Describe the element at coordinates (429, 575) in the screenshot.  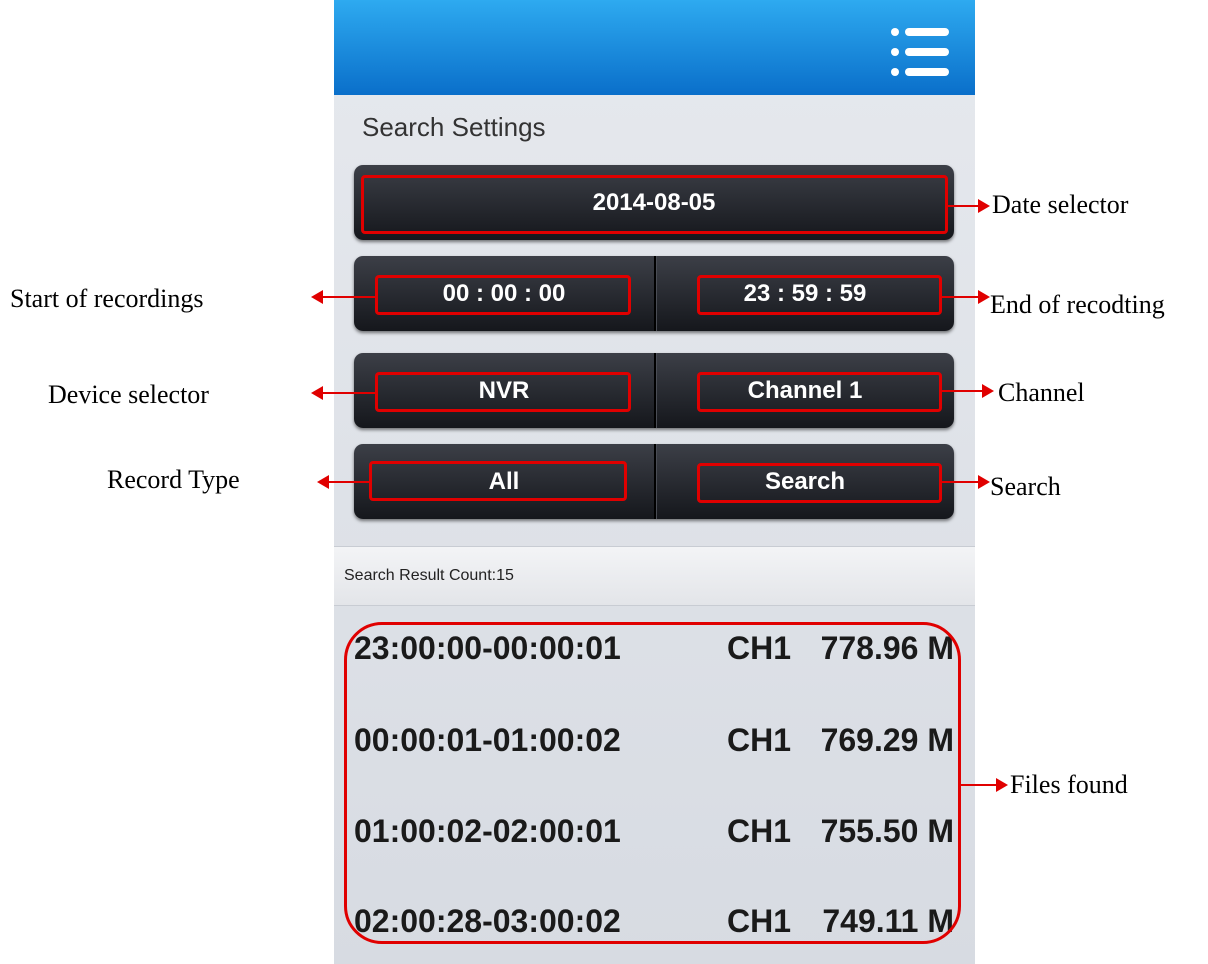
I see `result-count-label: Search Result Count:15` at that location.